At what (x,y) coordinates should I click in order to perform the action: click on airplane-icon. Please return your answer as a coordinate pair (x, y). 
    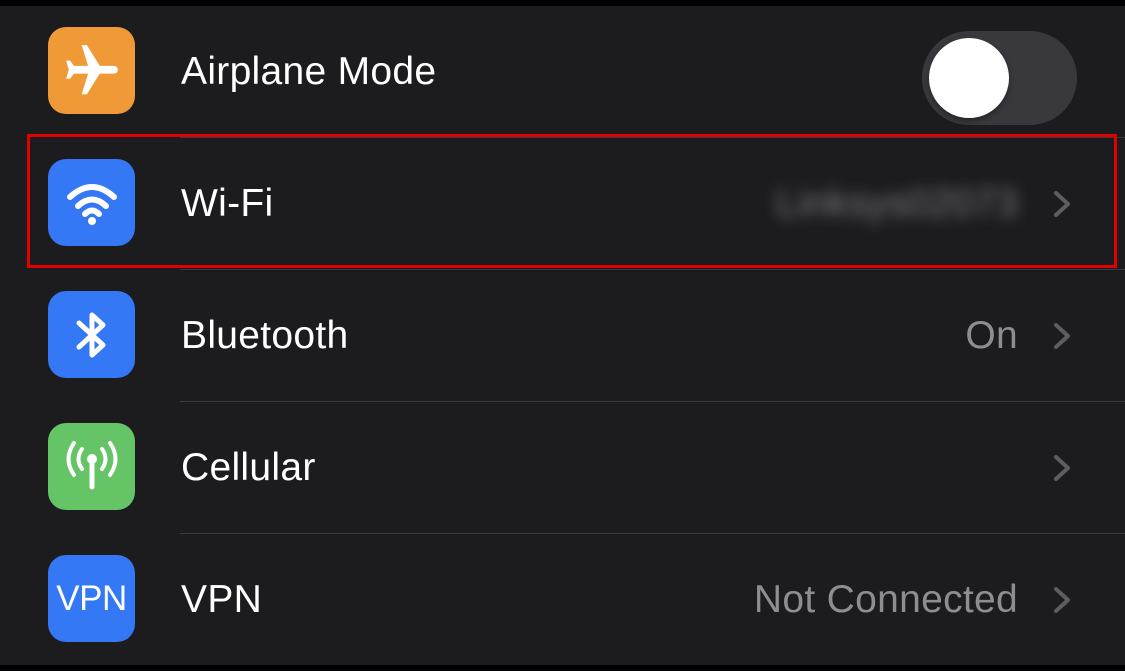
    Looking at the image, I should click on (91, 70).